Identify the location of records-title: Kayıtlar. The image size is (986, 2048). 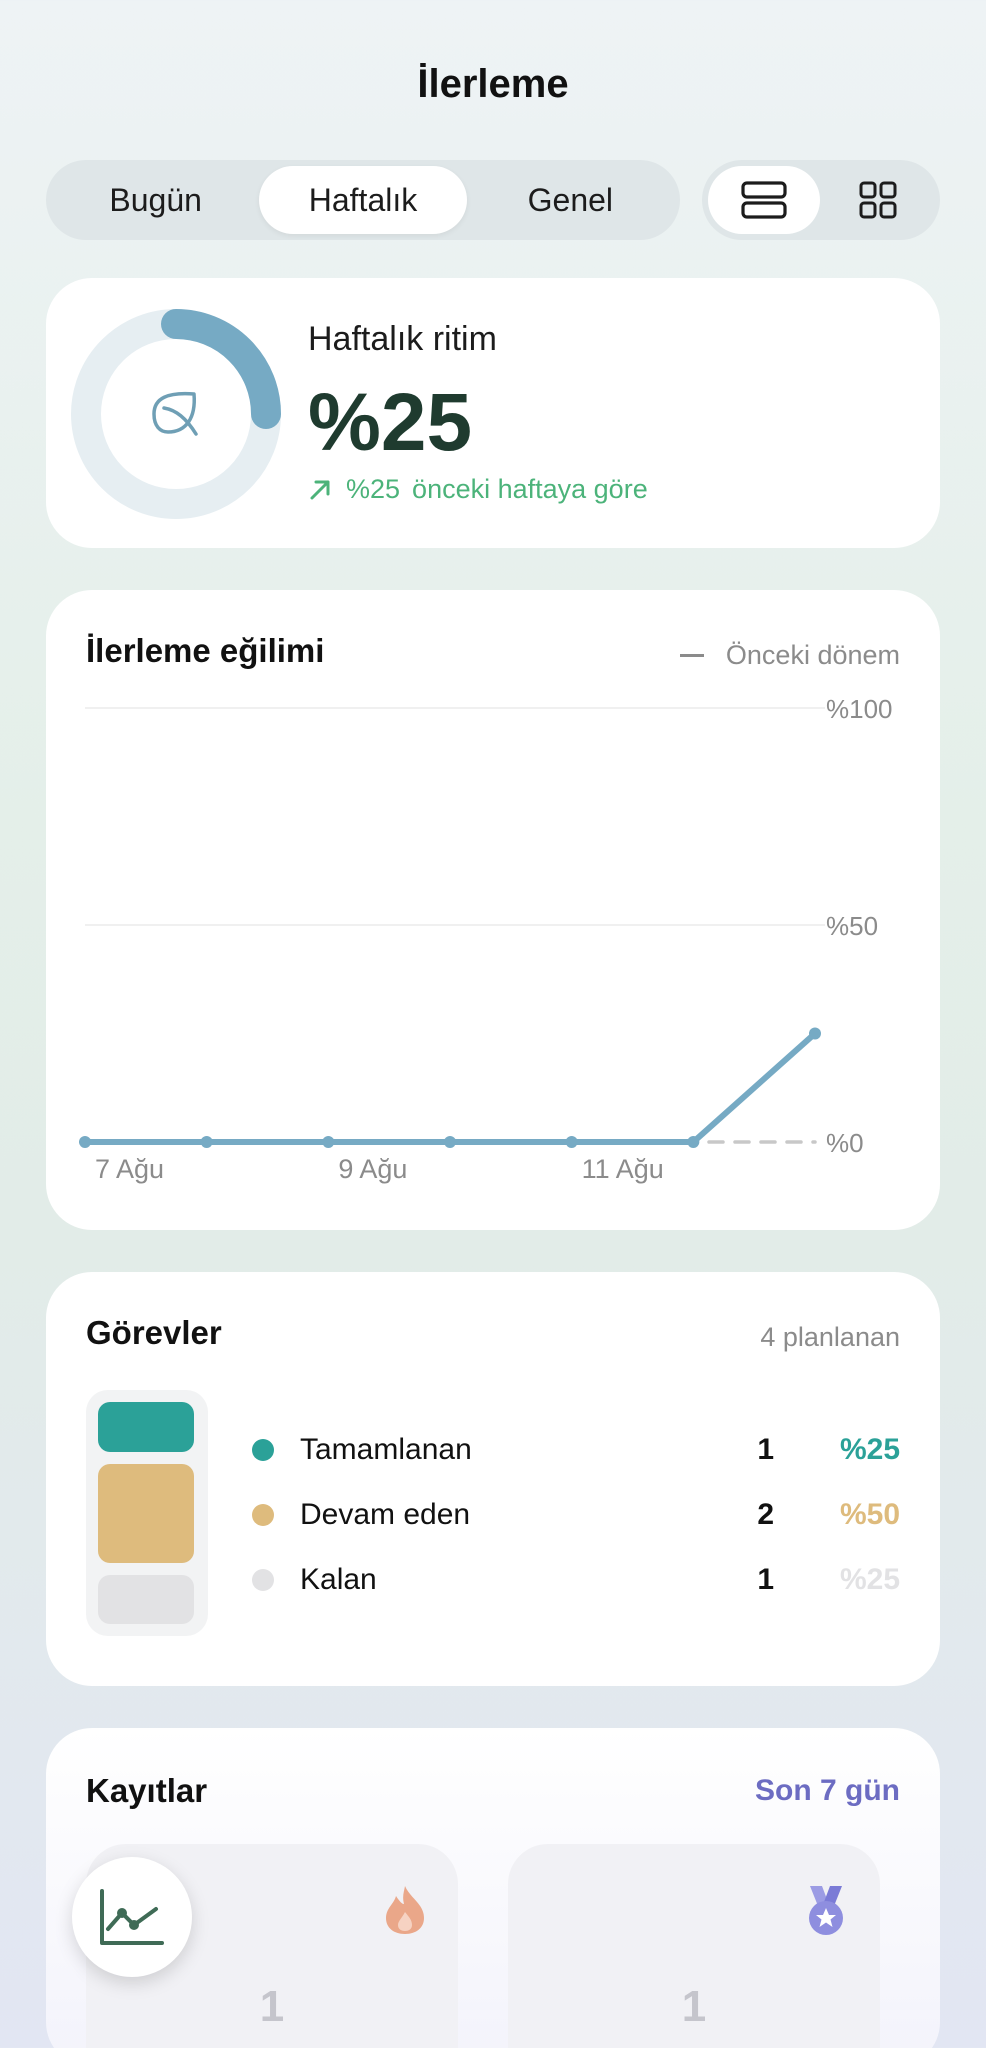
(147, 1790).